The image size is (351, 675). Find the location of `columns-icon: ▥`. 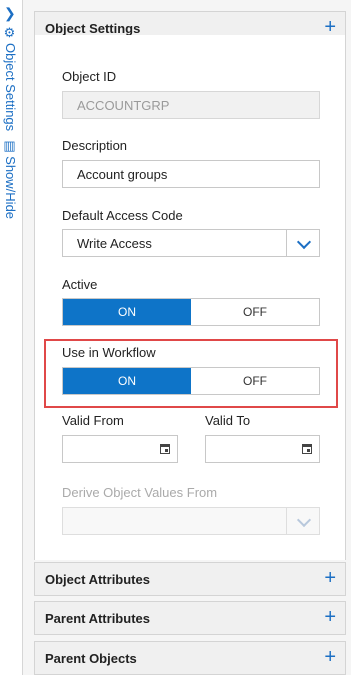

columns-icon: ▥ is located at coordinates (10, 147).